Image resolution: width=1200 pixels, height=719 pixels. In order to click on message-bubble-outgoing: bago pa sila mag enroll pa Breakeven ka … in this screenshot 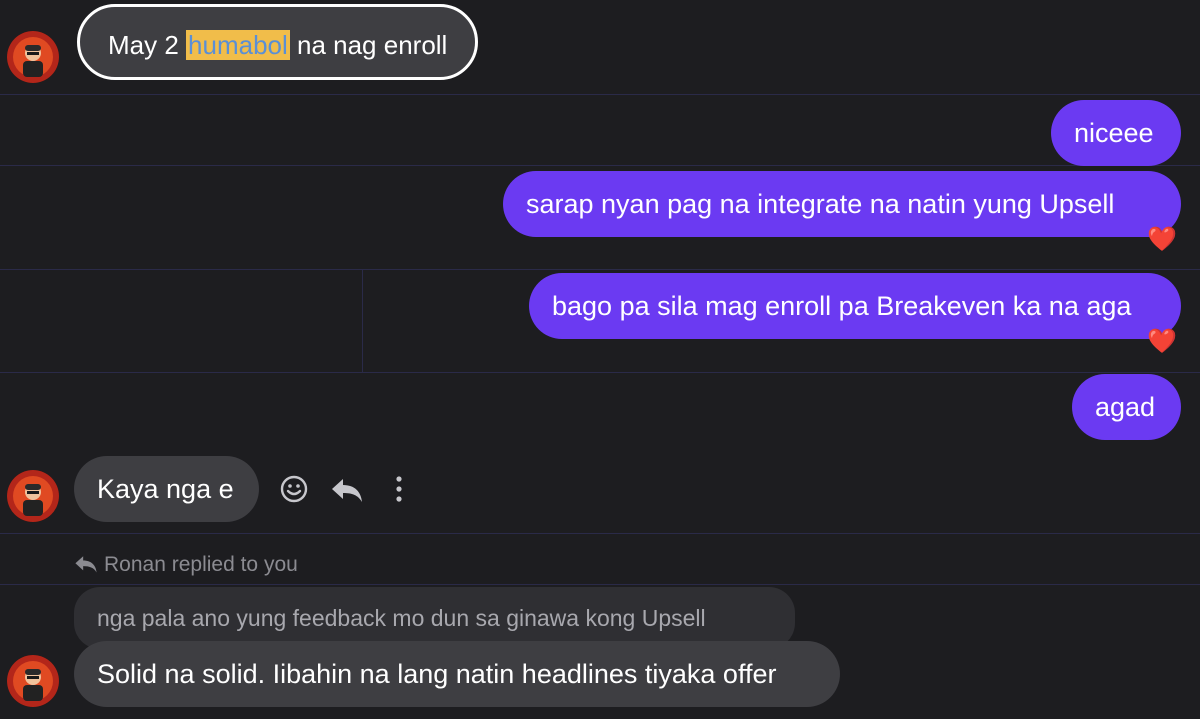, I will do `click(855, 306)`.